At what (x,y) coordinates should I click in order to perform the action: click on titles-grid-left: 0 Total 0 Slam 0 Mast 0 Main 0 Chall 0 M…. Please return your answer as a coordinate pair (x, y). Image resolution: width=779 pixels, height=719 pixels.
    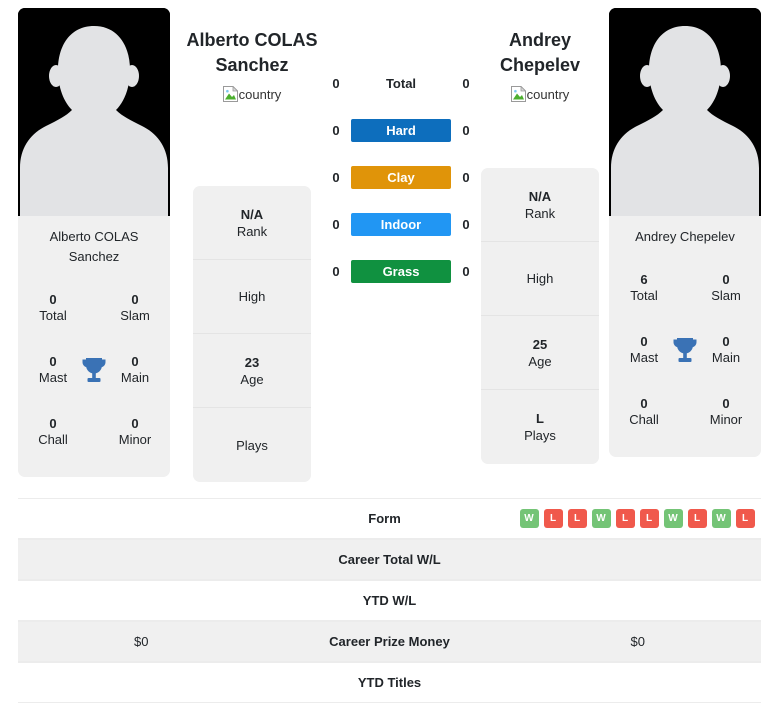
    Looking at the image, I should click on (94, 377).